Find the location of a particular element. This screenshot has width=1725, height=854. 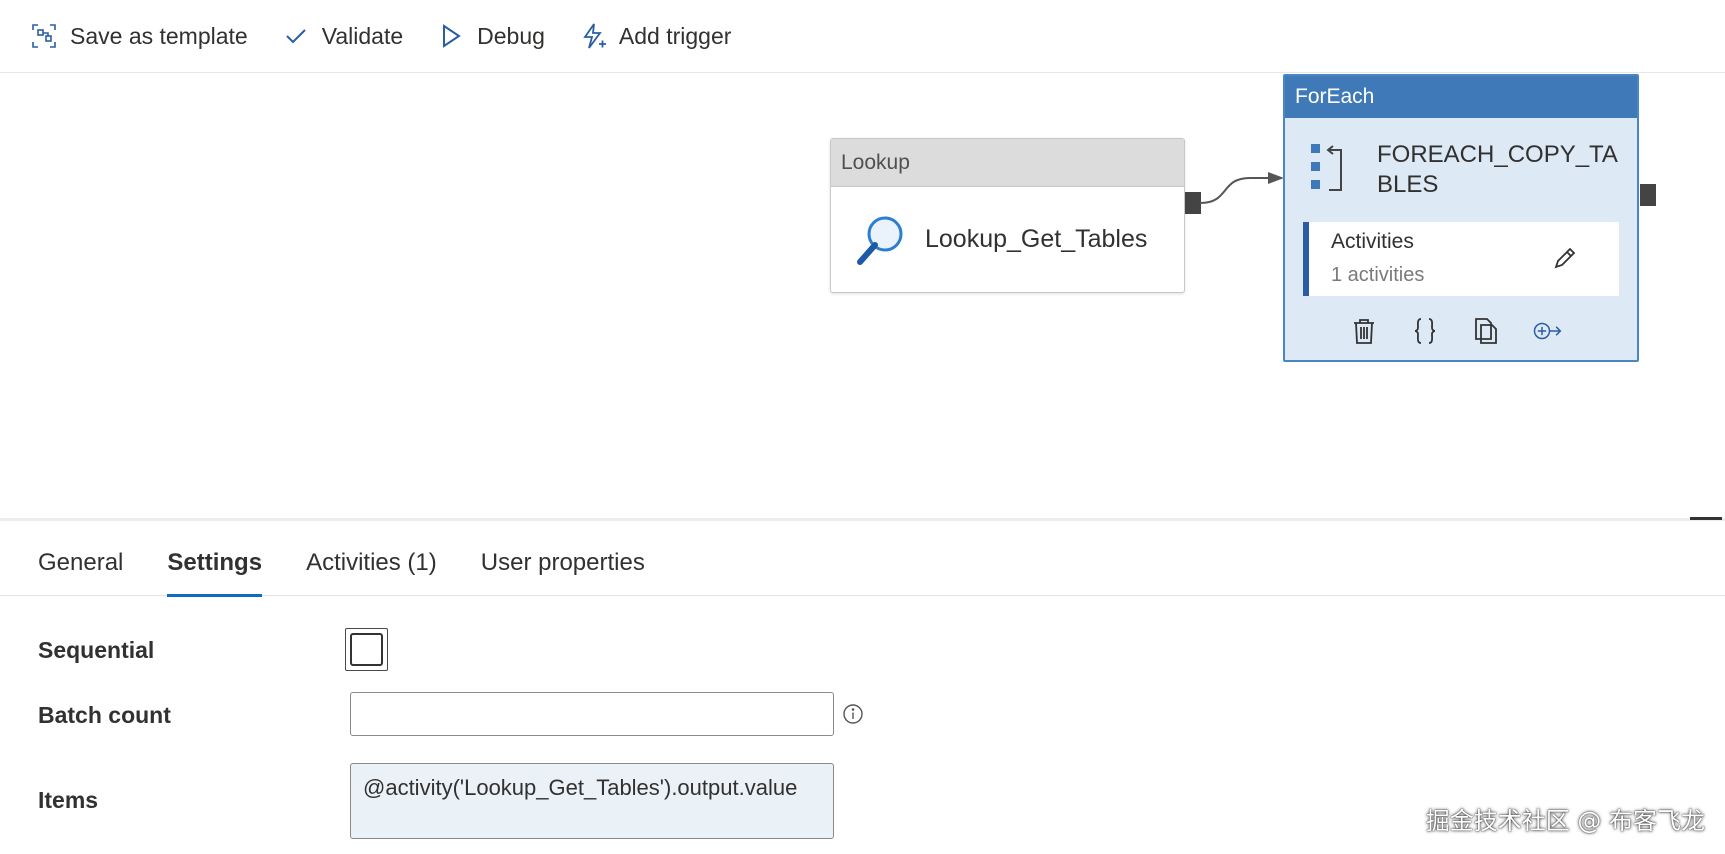

foreach-loop-icon is located at coordinates (1326, 167).